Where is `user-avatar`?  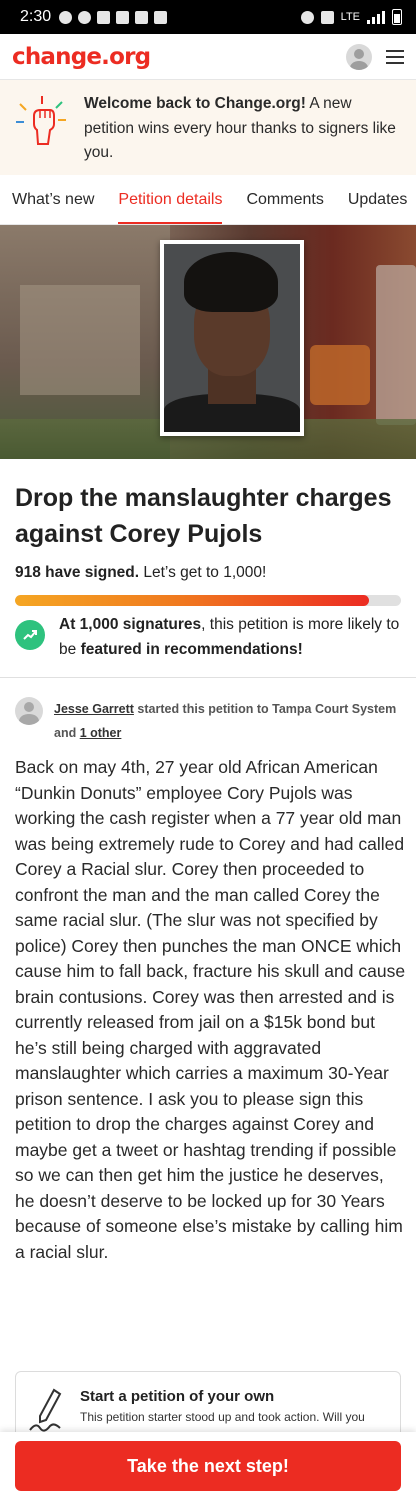
user-avatar is located at coordinates (359, 56).